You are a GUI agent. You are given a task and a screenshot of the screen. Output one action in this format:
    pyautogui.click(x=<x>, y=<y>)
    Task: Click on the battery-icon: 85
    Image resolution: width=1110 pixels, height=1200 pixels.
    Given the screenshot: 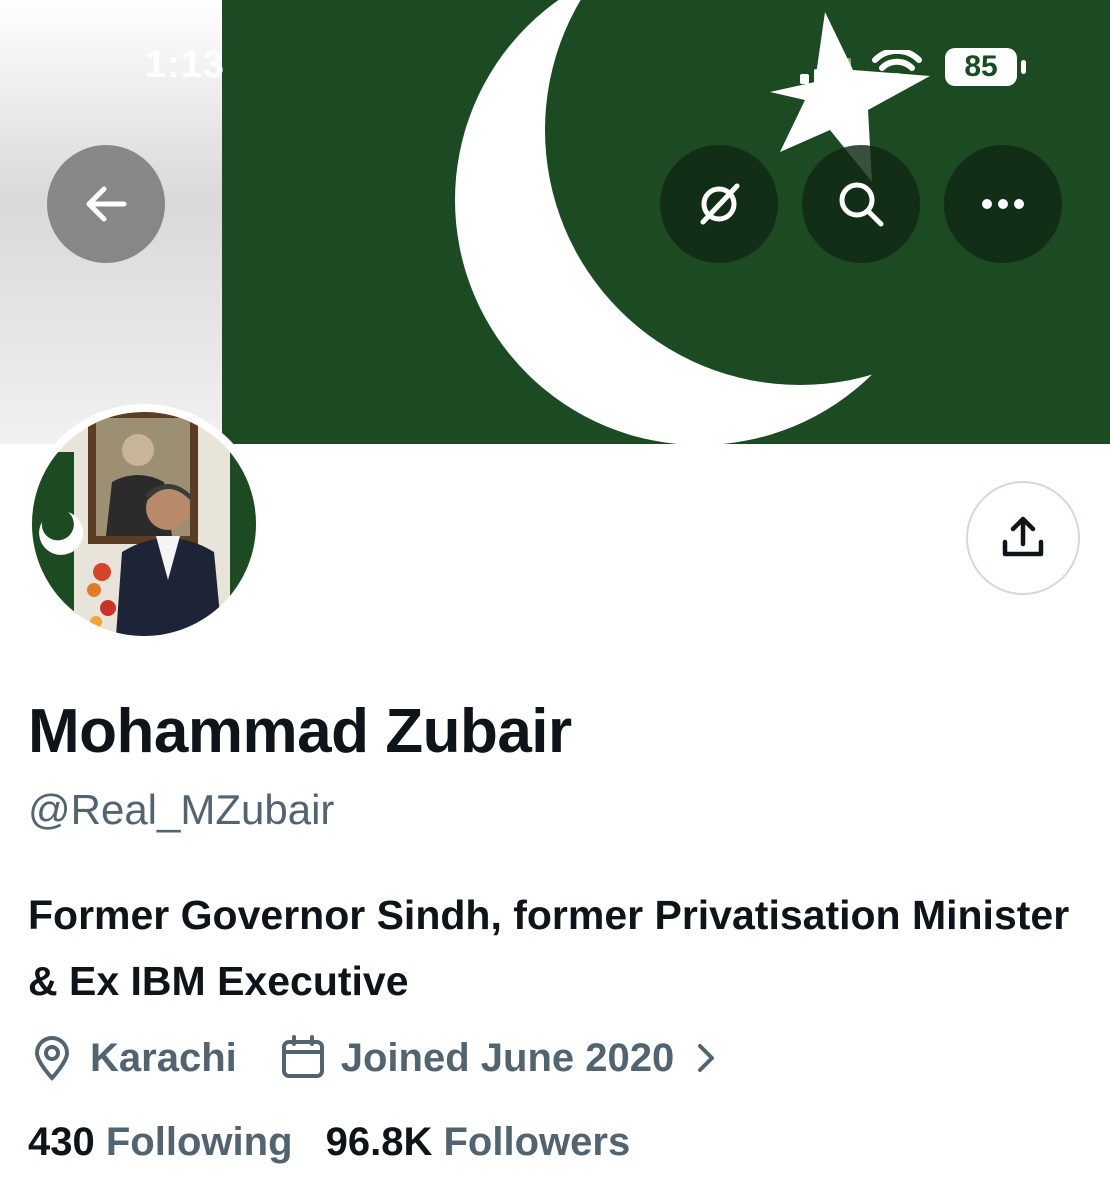 What is the action you would take?
    pyautogui.click(x=981, y=67)
    